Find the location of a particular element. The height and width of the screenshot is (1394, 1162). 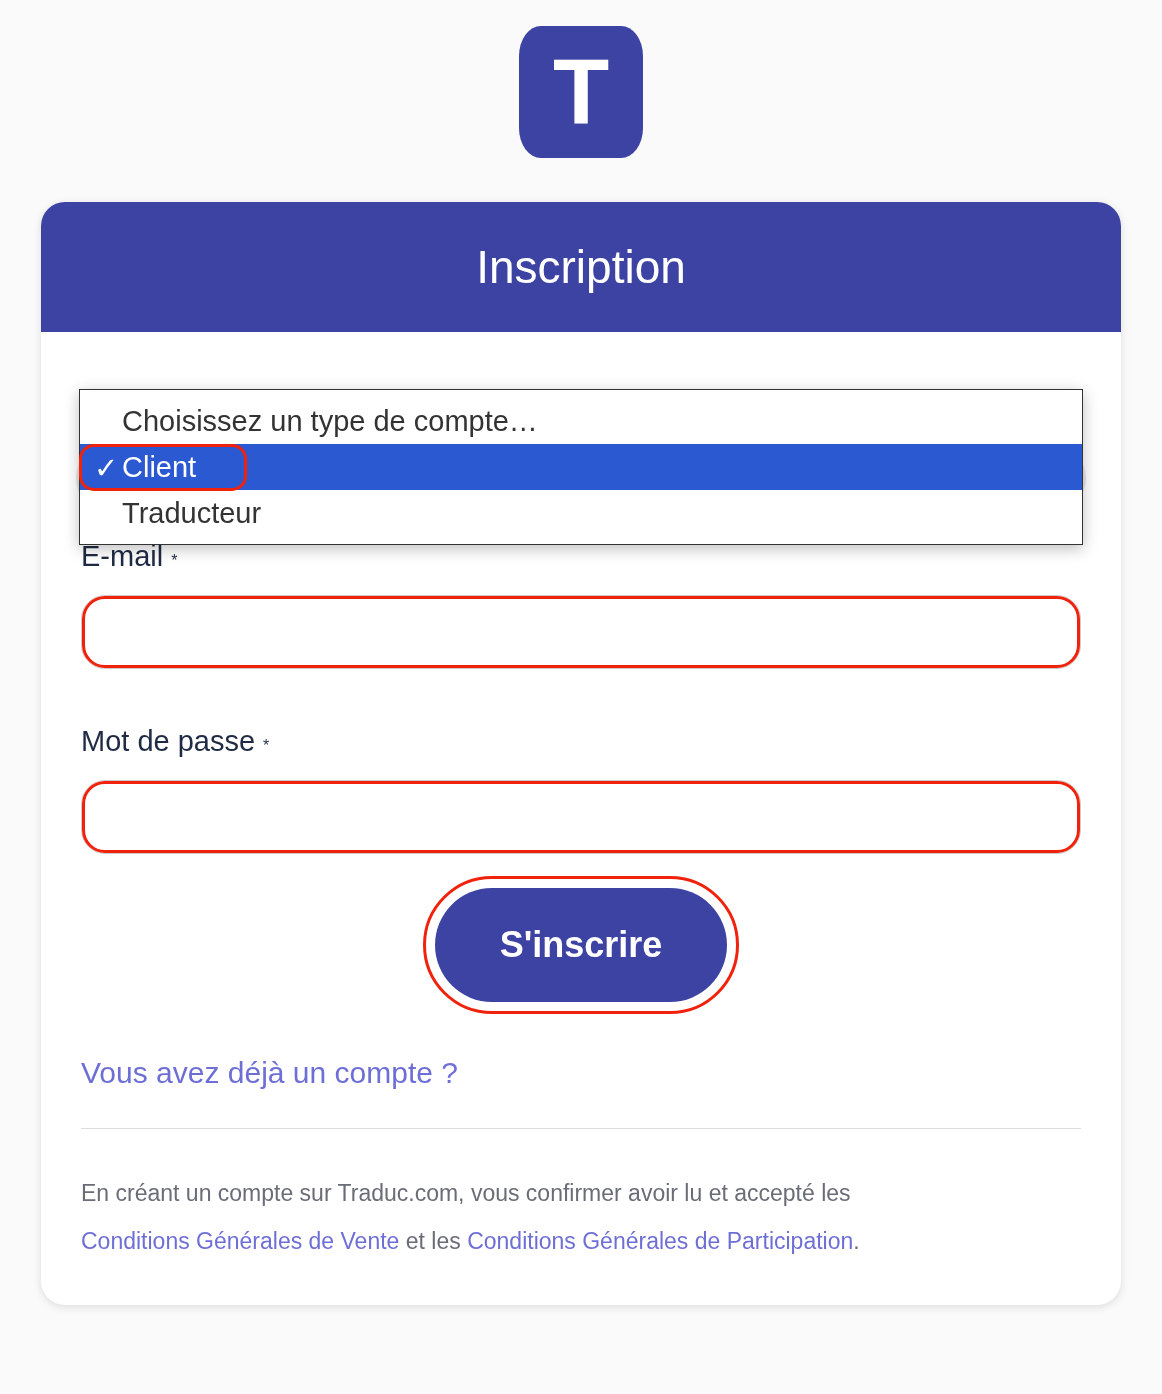

card-title: Inscription is located at coordinates (581, 267).